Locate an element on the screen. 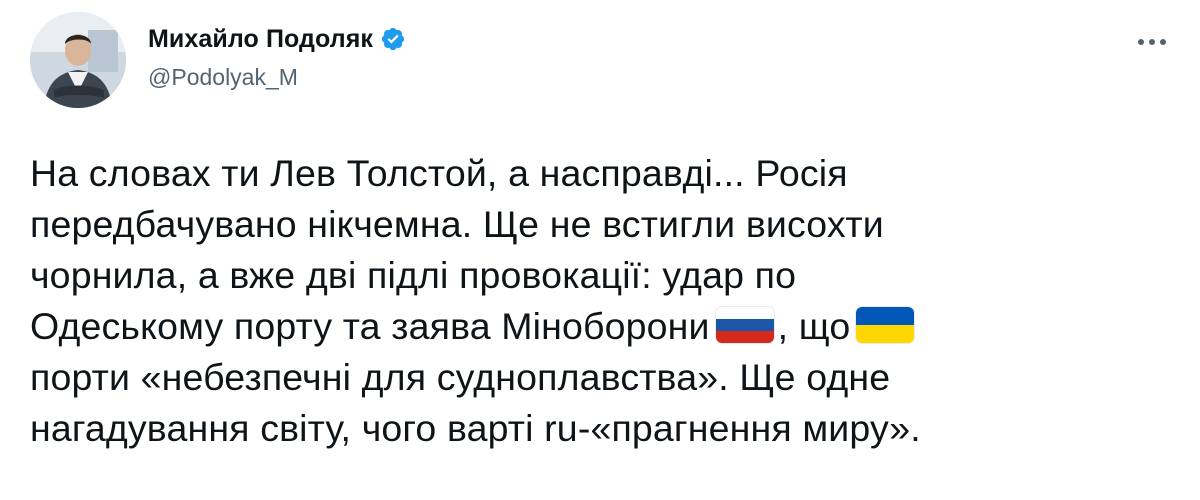 The width and height of the screenshot is (1200, 500). avatar is located at coordinates (78, 60).